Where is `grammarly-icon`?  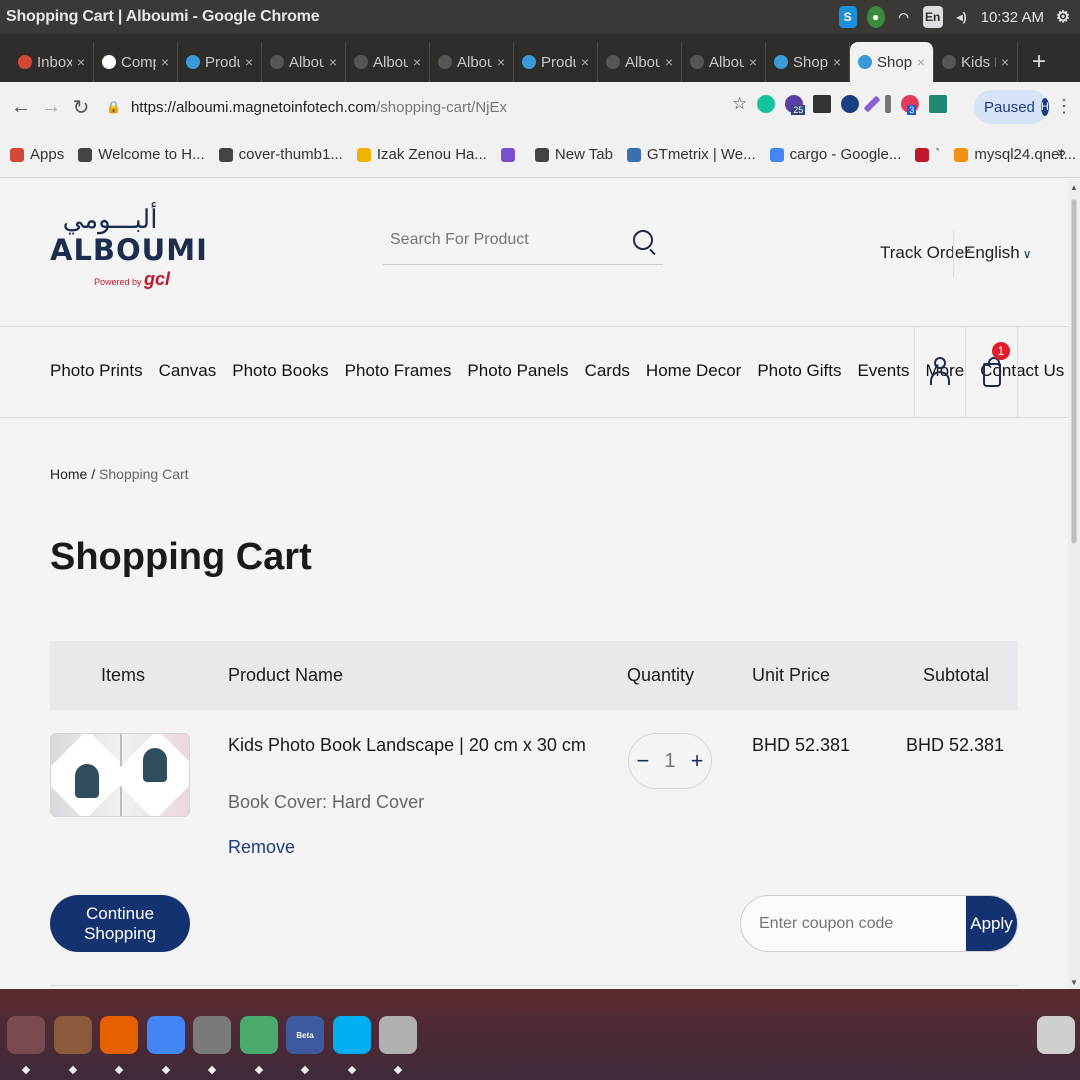 grammarly-icon is located at coordinates (766, 104).